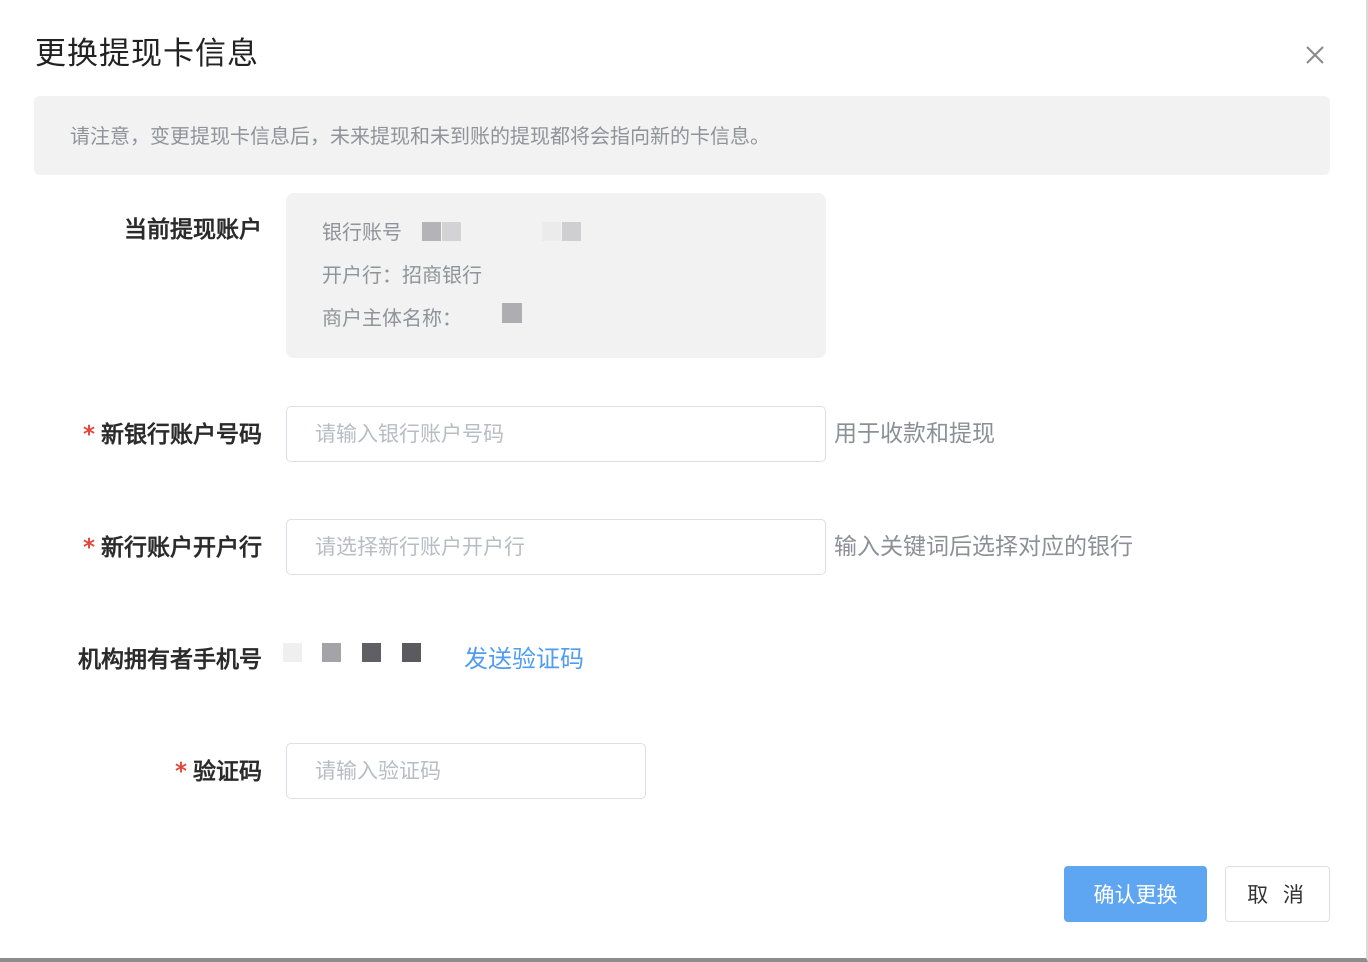 This screenshot has height=962, width=1368. Describe the element at coordinates (556, 275) in the screenshot. I see `current-account-box: 银行账号 开户行：招商银行 商户主体名称：` at that location.